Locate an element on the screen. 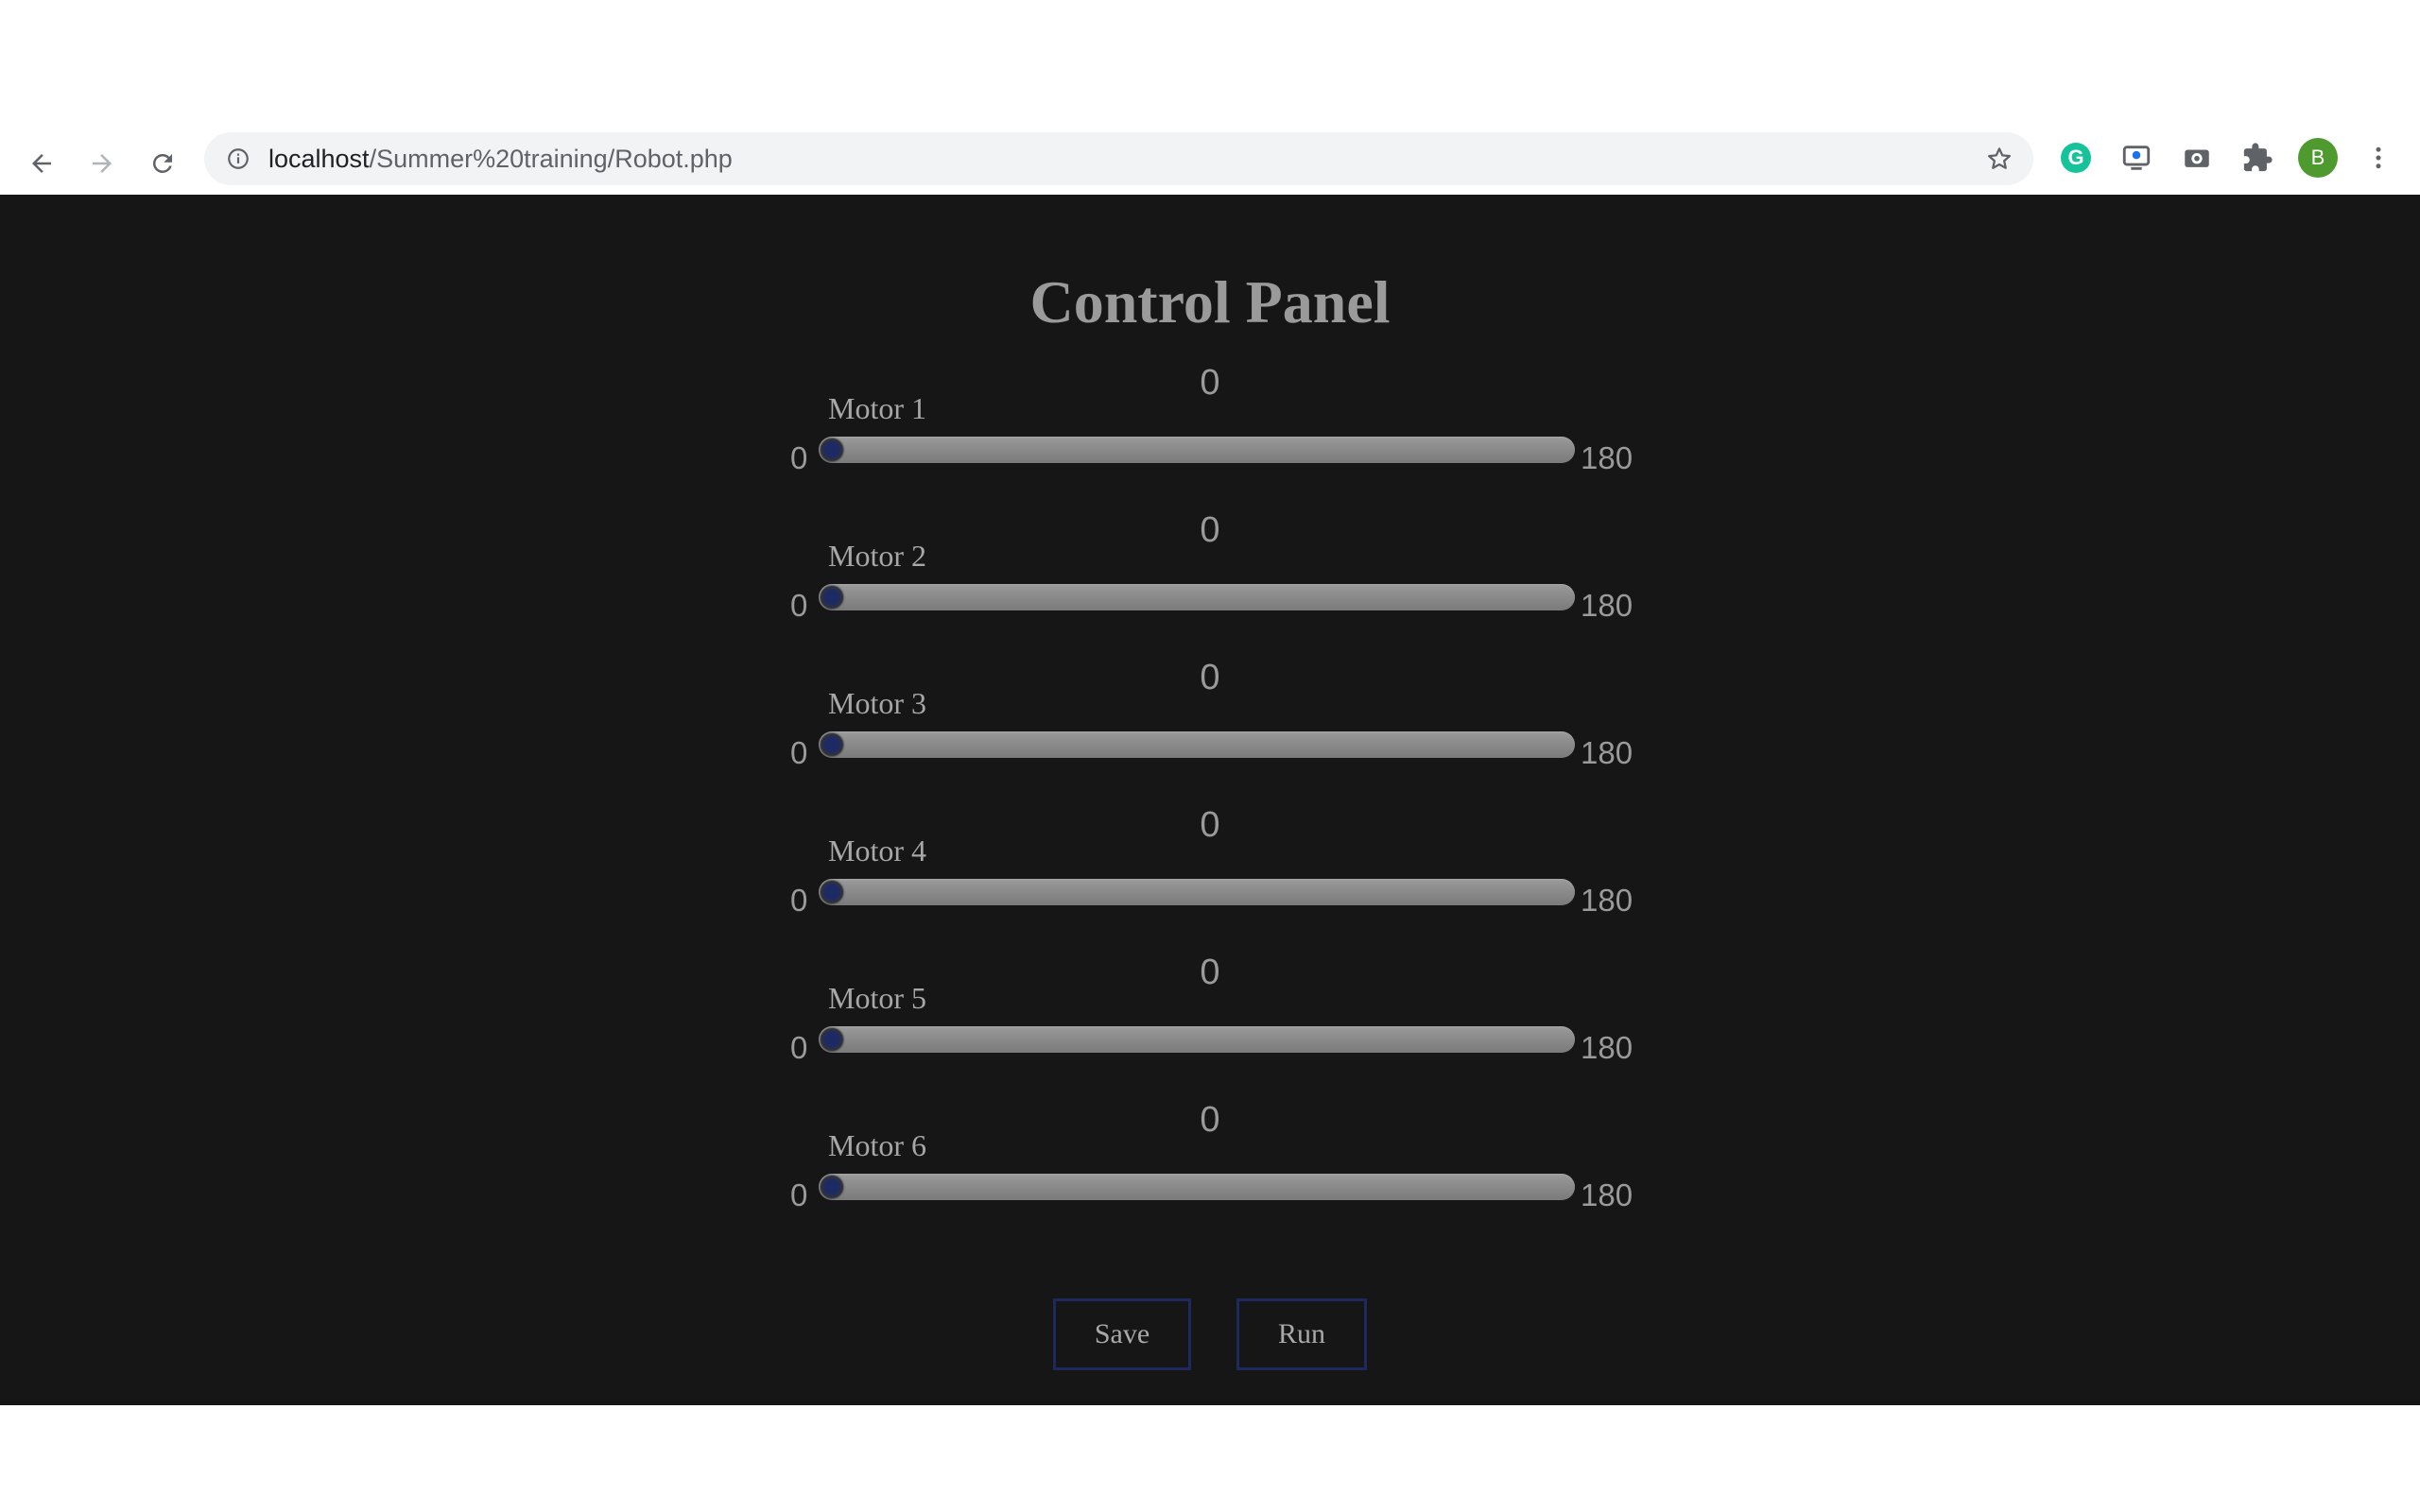 The width and height of the screenshot is (2420, 1512). url-text: localhost/Summer%20training/Robot.php is located at coordinates (501, 159).